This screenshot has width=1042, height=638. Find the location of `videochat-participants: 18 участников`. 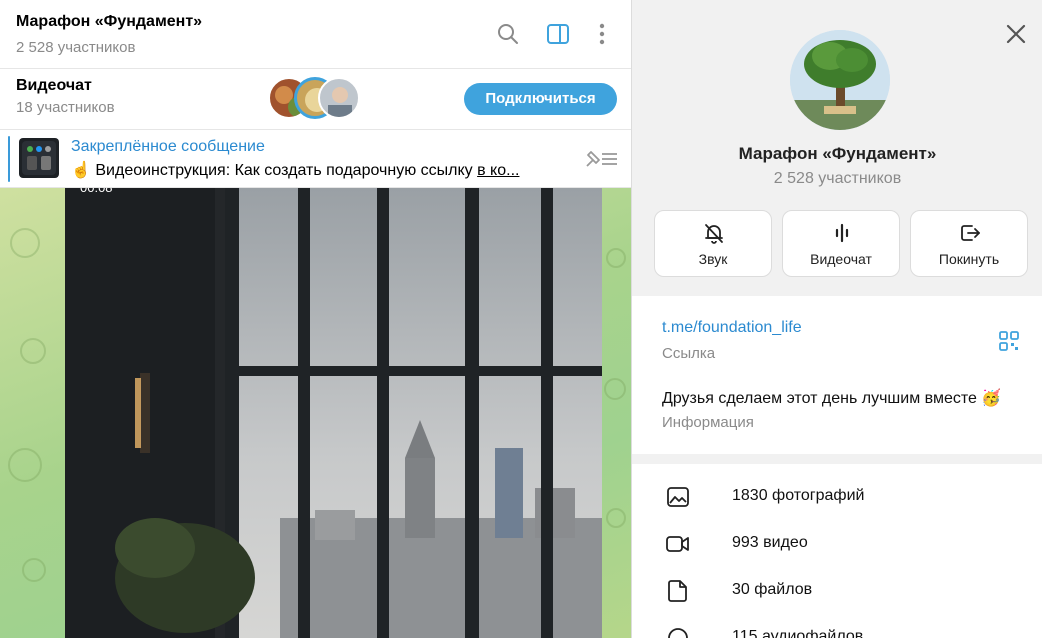

videochat-participants: 18 участников is located at coordinates (65, 107).